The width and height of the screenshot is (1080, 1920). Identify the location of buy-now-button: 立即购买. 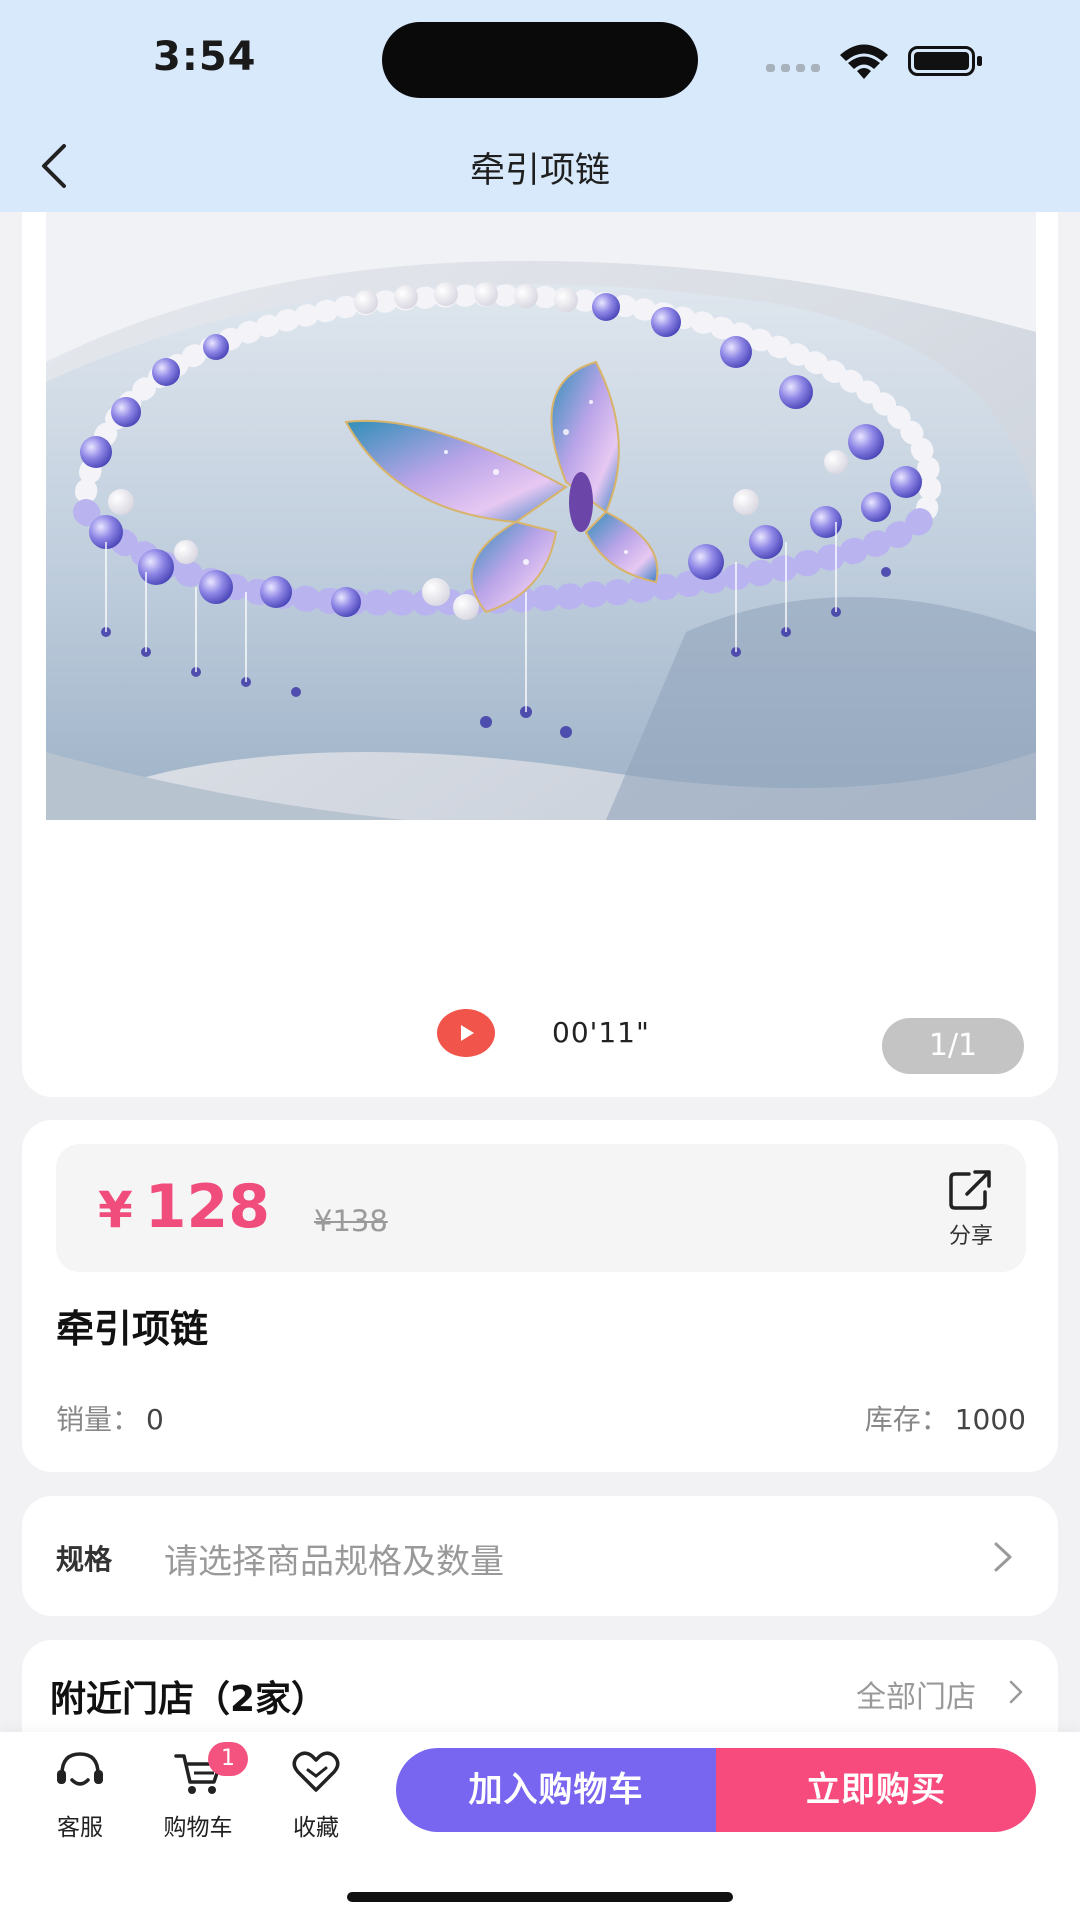
(876, 1790).